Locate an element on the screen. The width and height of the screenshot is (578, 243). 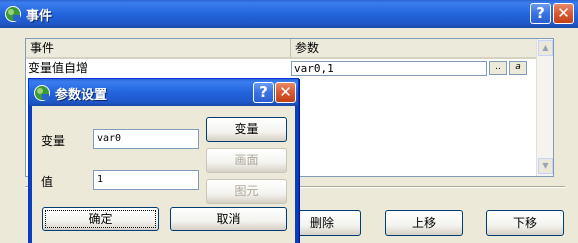
app-icon is located at coordinates (13, 14).